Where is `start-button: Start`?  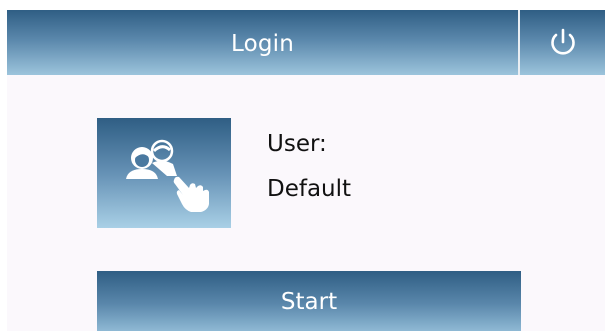
start-button: Start is located at coordinates (309, 301).